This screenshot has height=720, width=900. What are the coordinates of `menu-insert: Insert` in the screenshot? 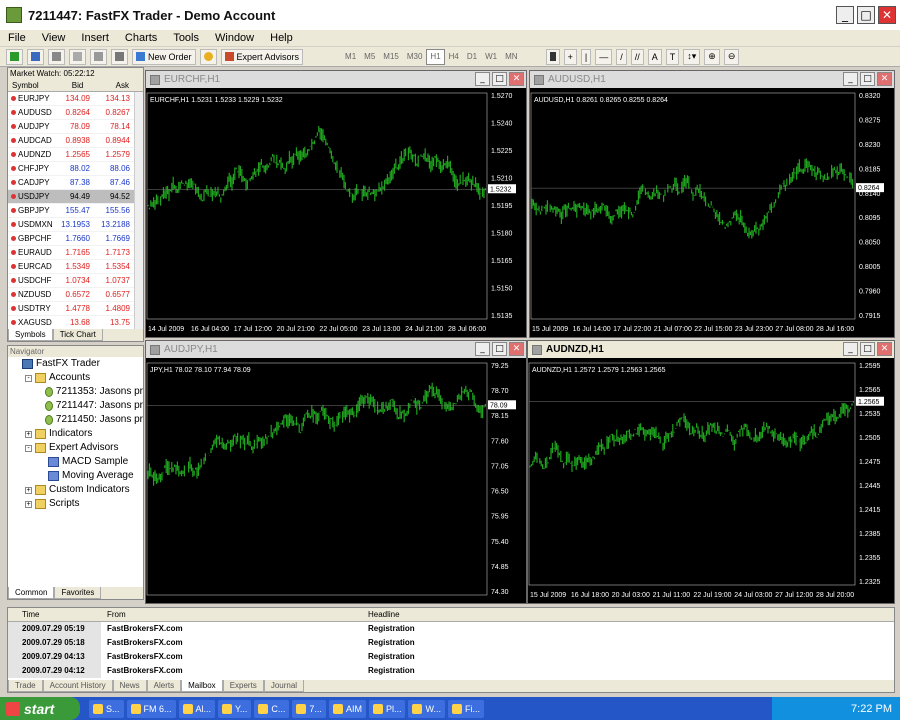 It's located at (95, 38).